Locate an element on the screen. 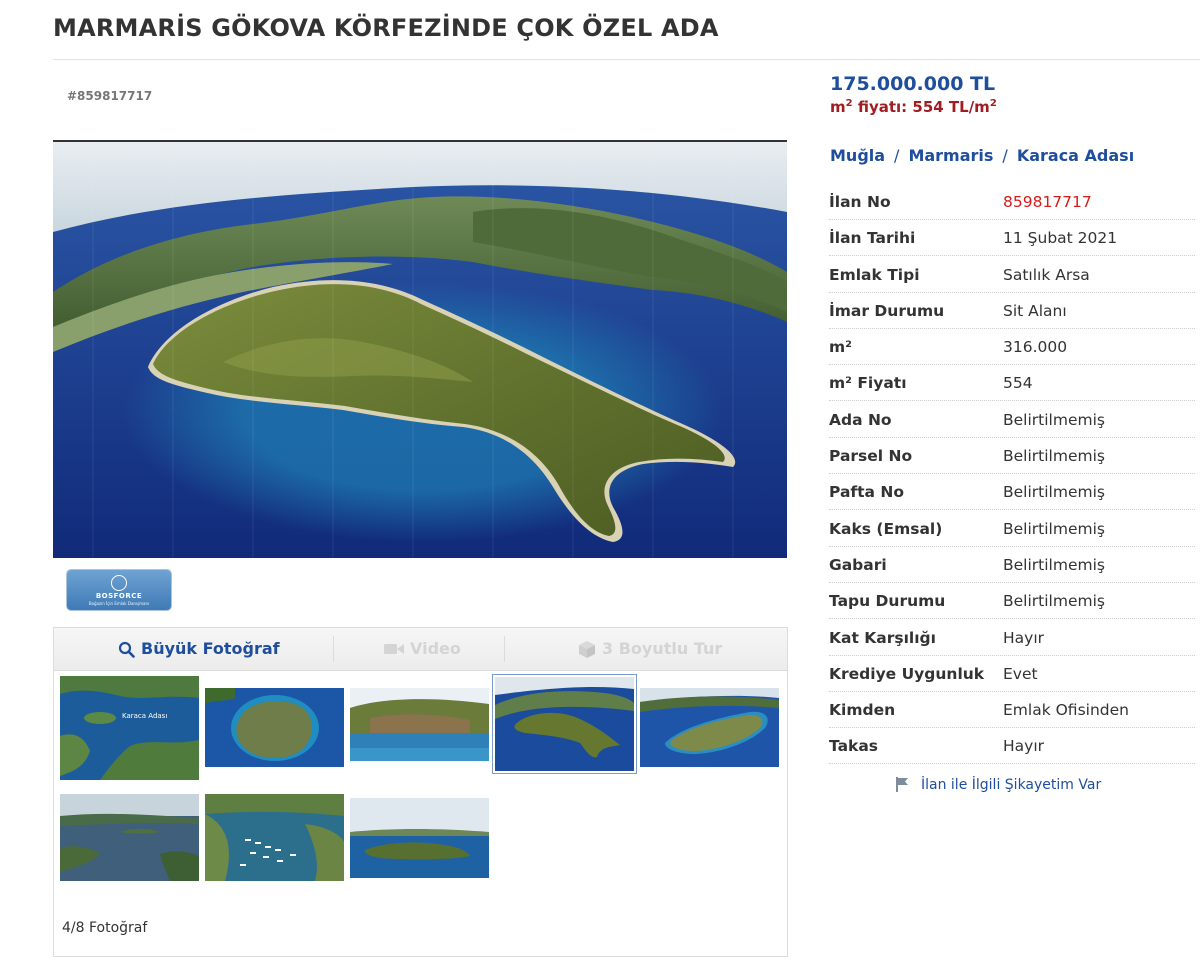 Image resolution: width=1200 pixels, height=966 pixels. gallery-thumbnail: Karaca Adası is located at coordinates (129, 728).